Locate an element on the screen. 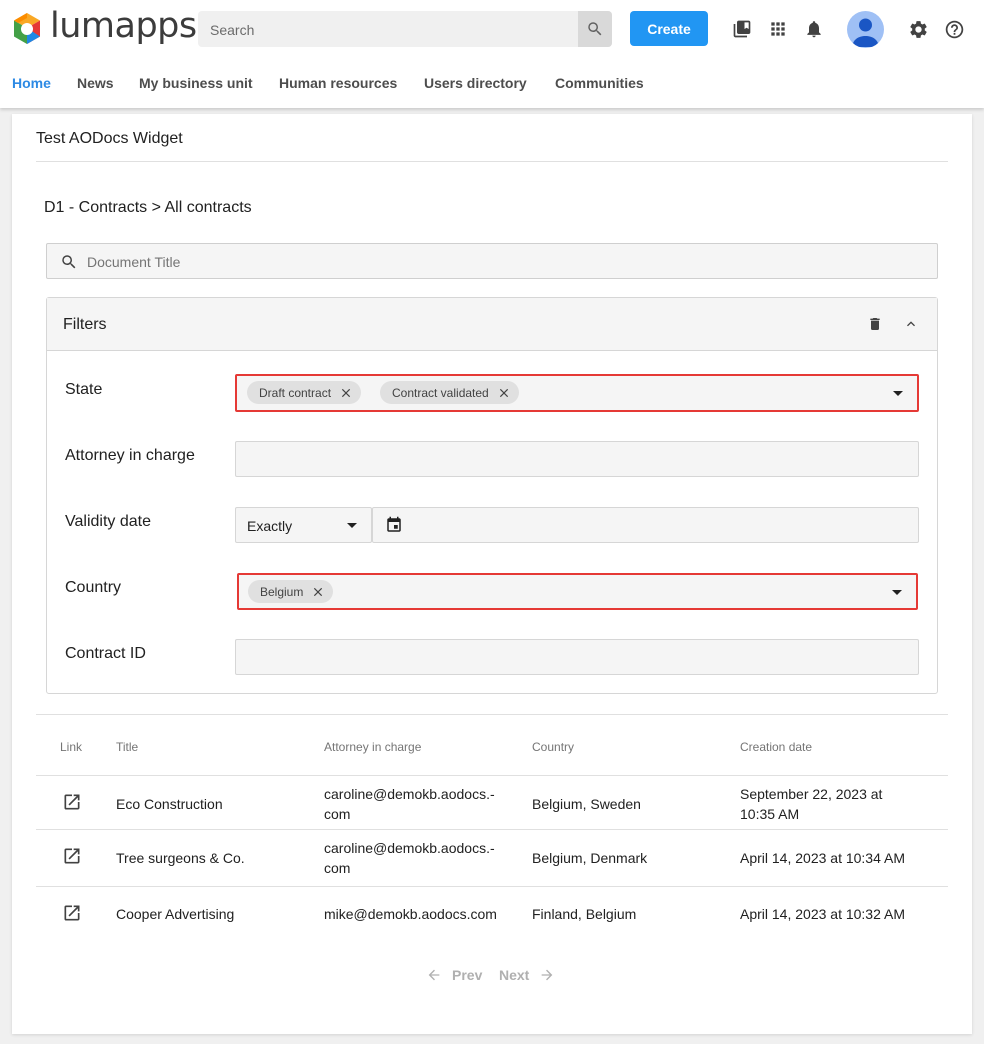  column-header-title: Title is located at coordinates (127, 747).